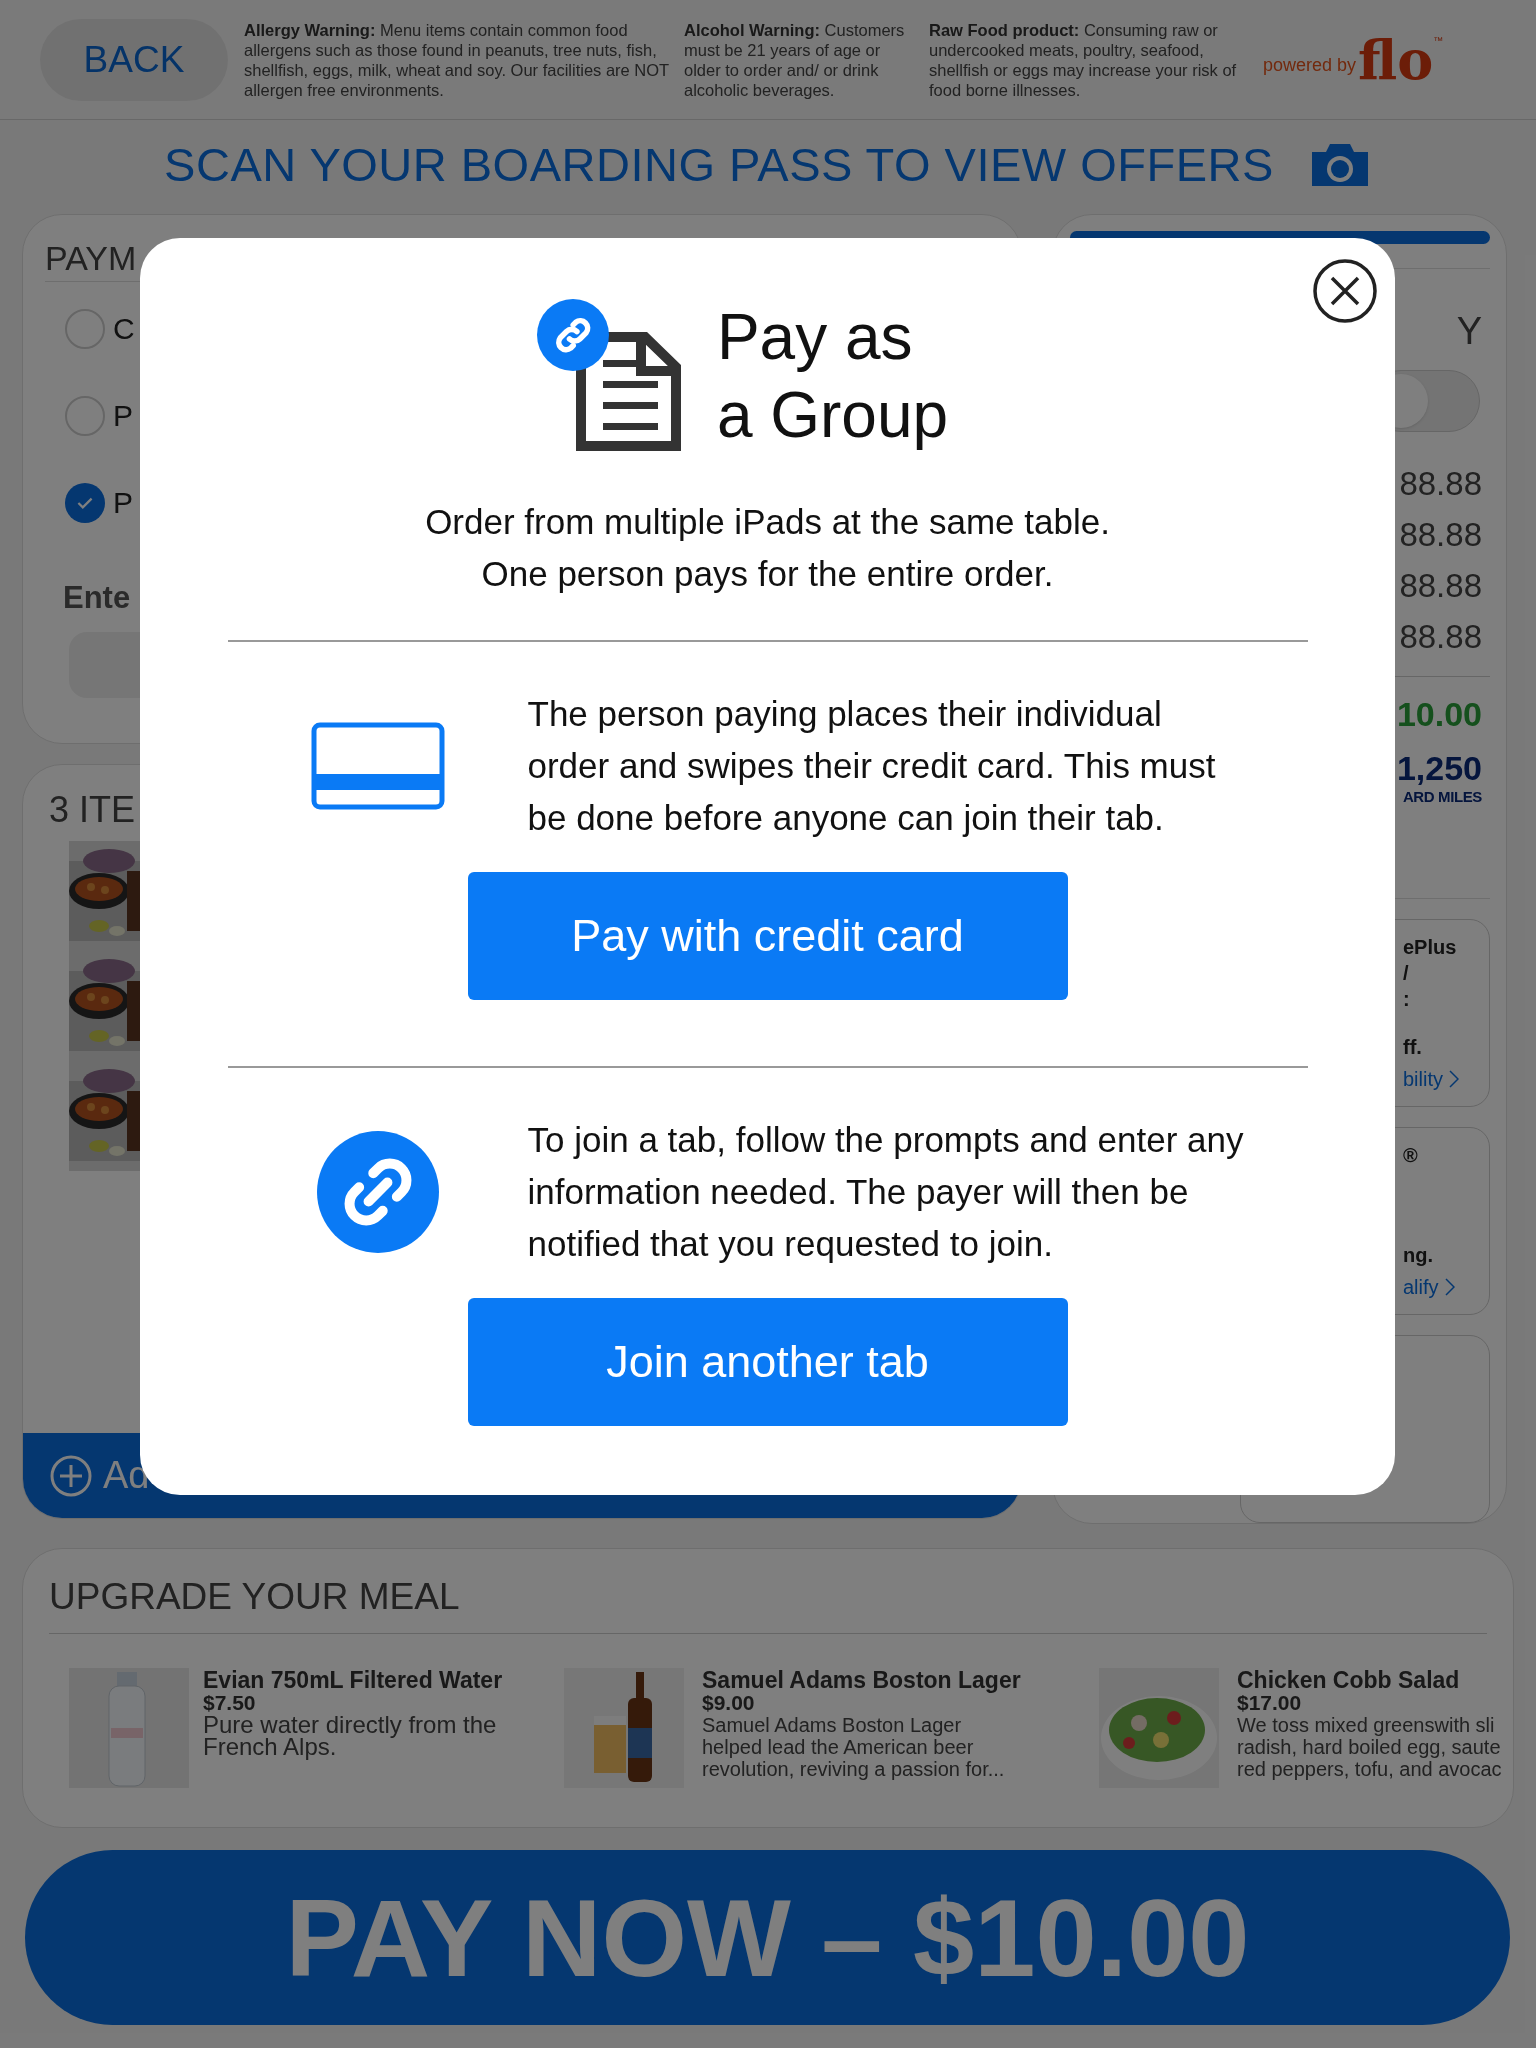  Describe the element at coordinates (270, 1746) in the screenshot. I see `item-description: French Alps.` at that location.